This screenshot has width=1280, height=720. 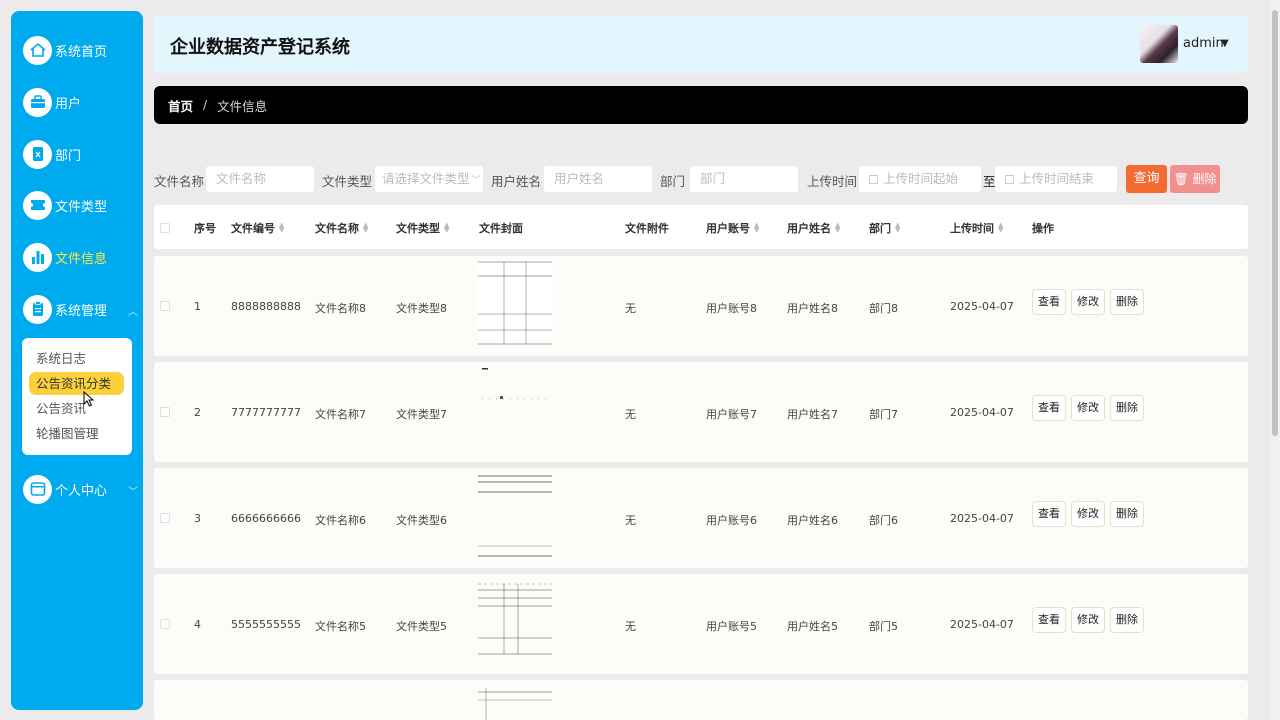 What do you see at coordinates (701, 700) in the screenshot?
I see `table-row` at bounding box center [701, 700].